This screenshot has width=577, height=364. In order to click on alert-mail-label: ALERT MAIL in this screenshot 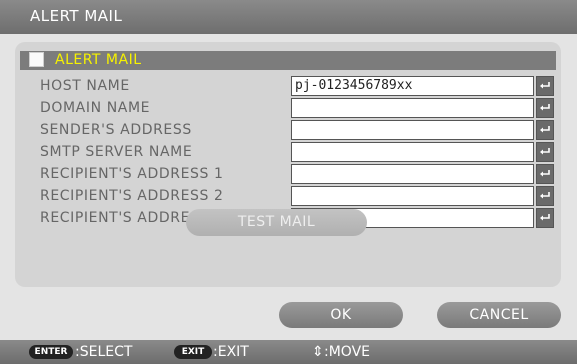, I will do `click(98, 60)`.